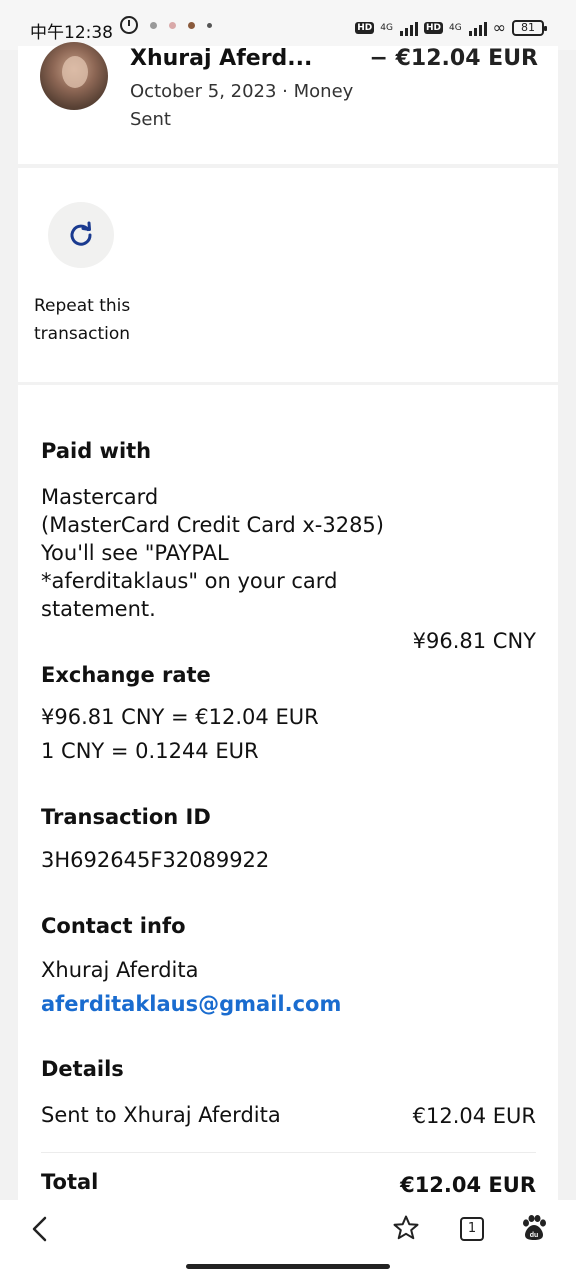  Describe the element at coordinates (288, 1152) in the screenshot. I see `divider` at that location.